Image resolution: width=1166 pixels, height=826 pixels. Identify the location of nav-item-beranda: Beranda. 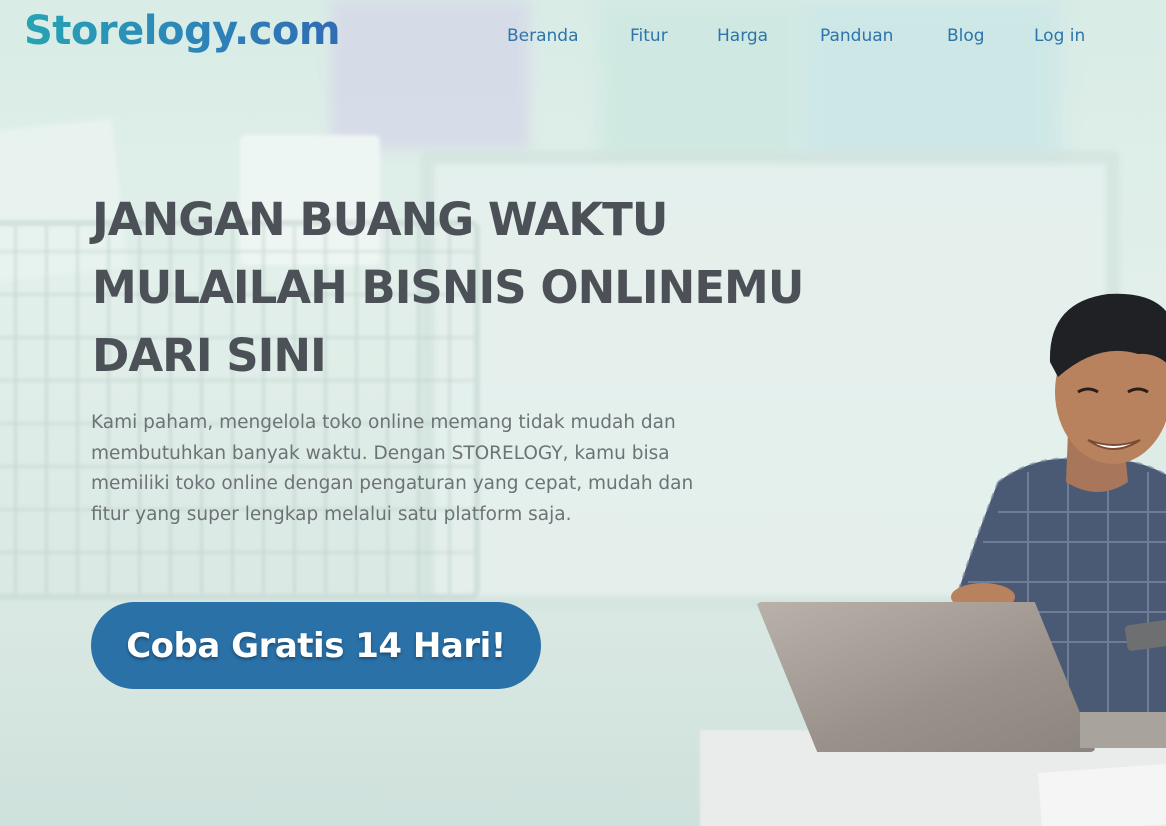
(543, 36).